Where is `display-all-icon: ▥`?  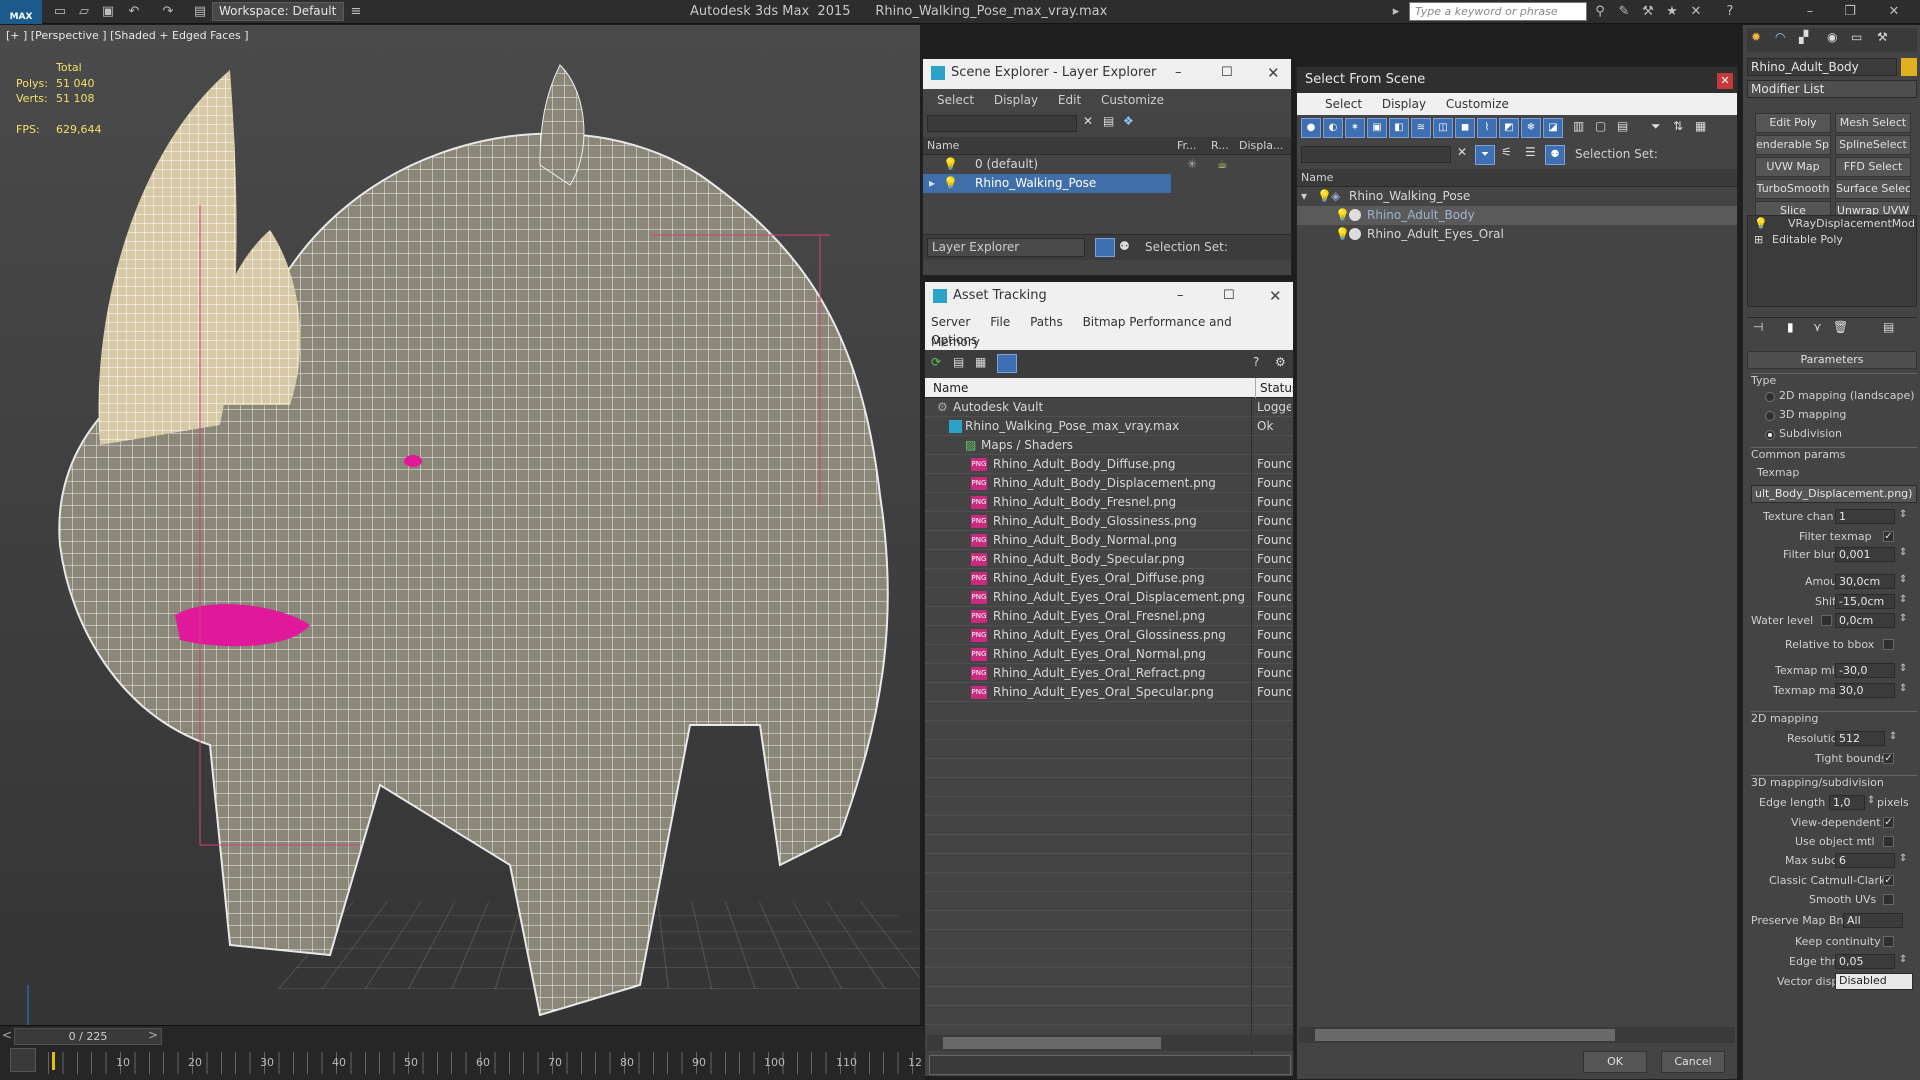 display-all-icon: ▥ is located at coordinates (1578, 126).